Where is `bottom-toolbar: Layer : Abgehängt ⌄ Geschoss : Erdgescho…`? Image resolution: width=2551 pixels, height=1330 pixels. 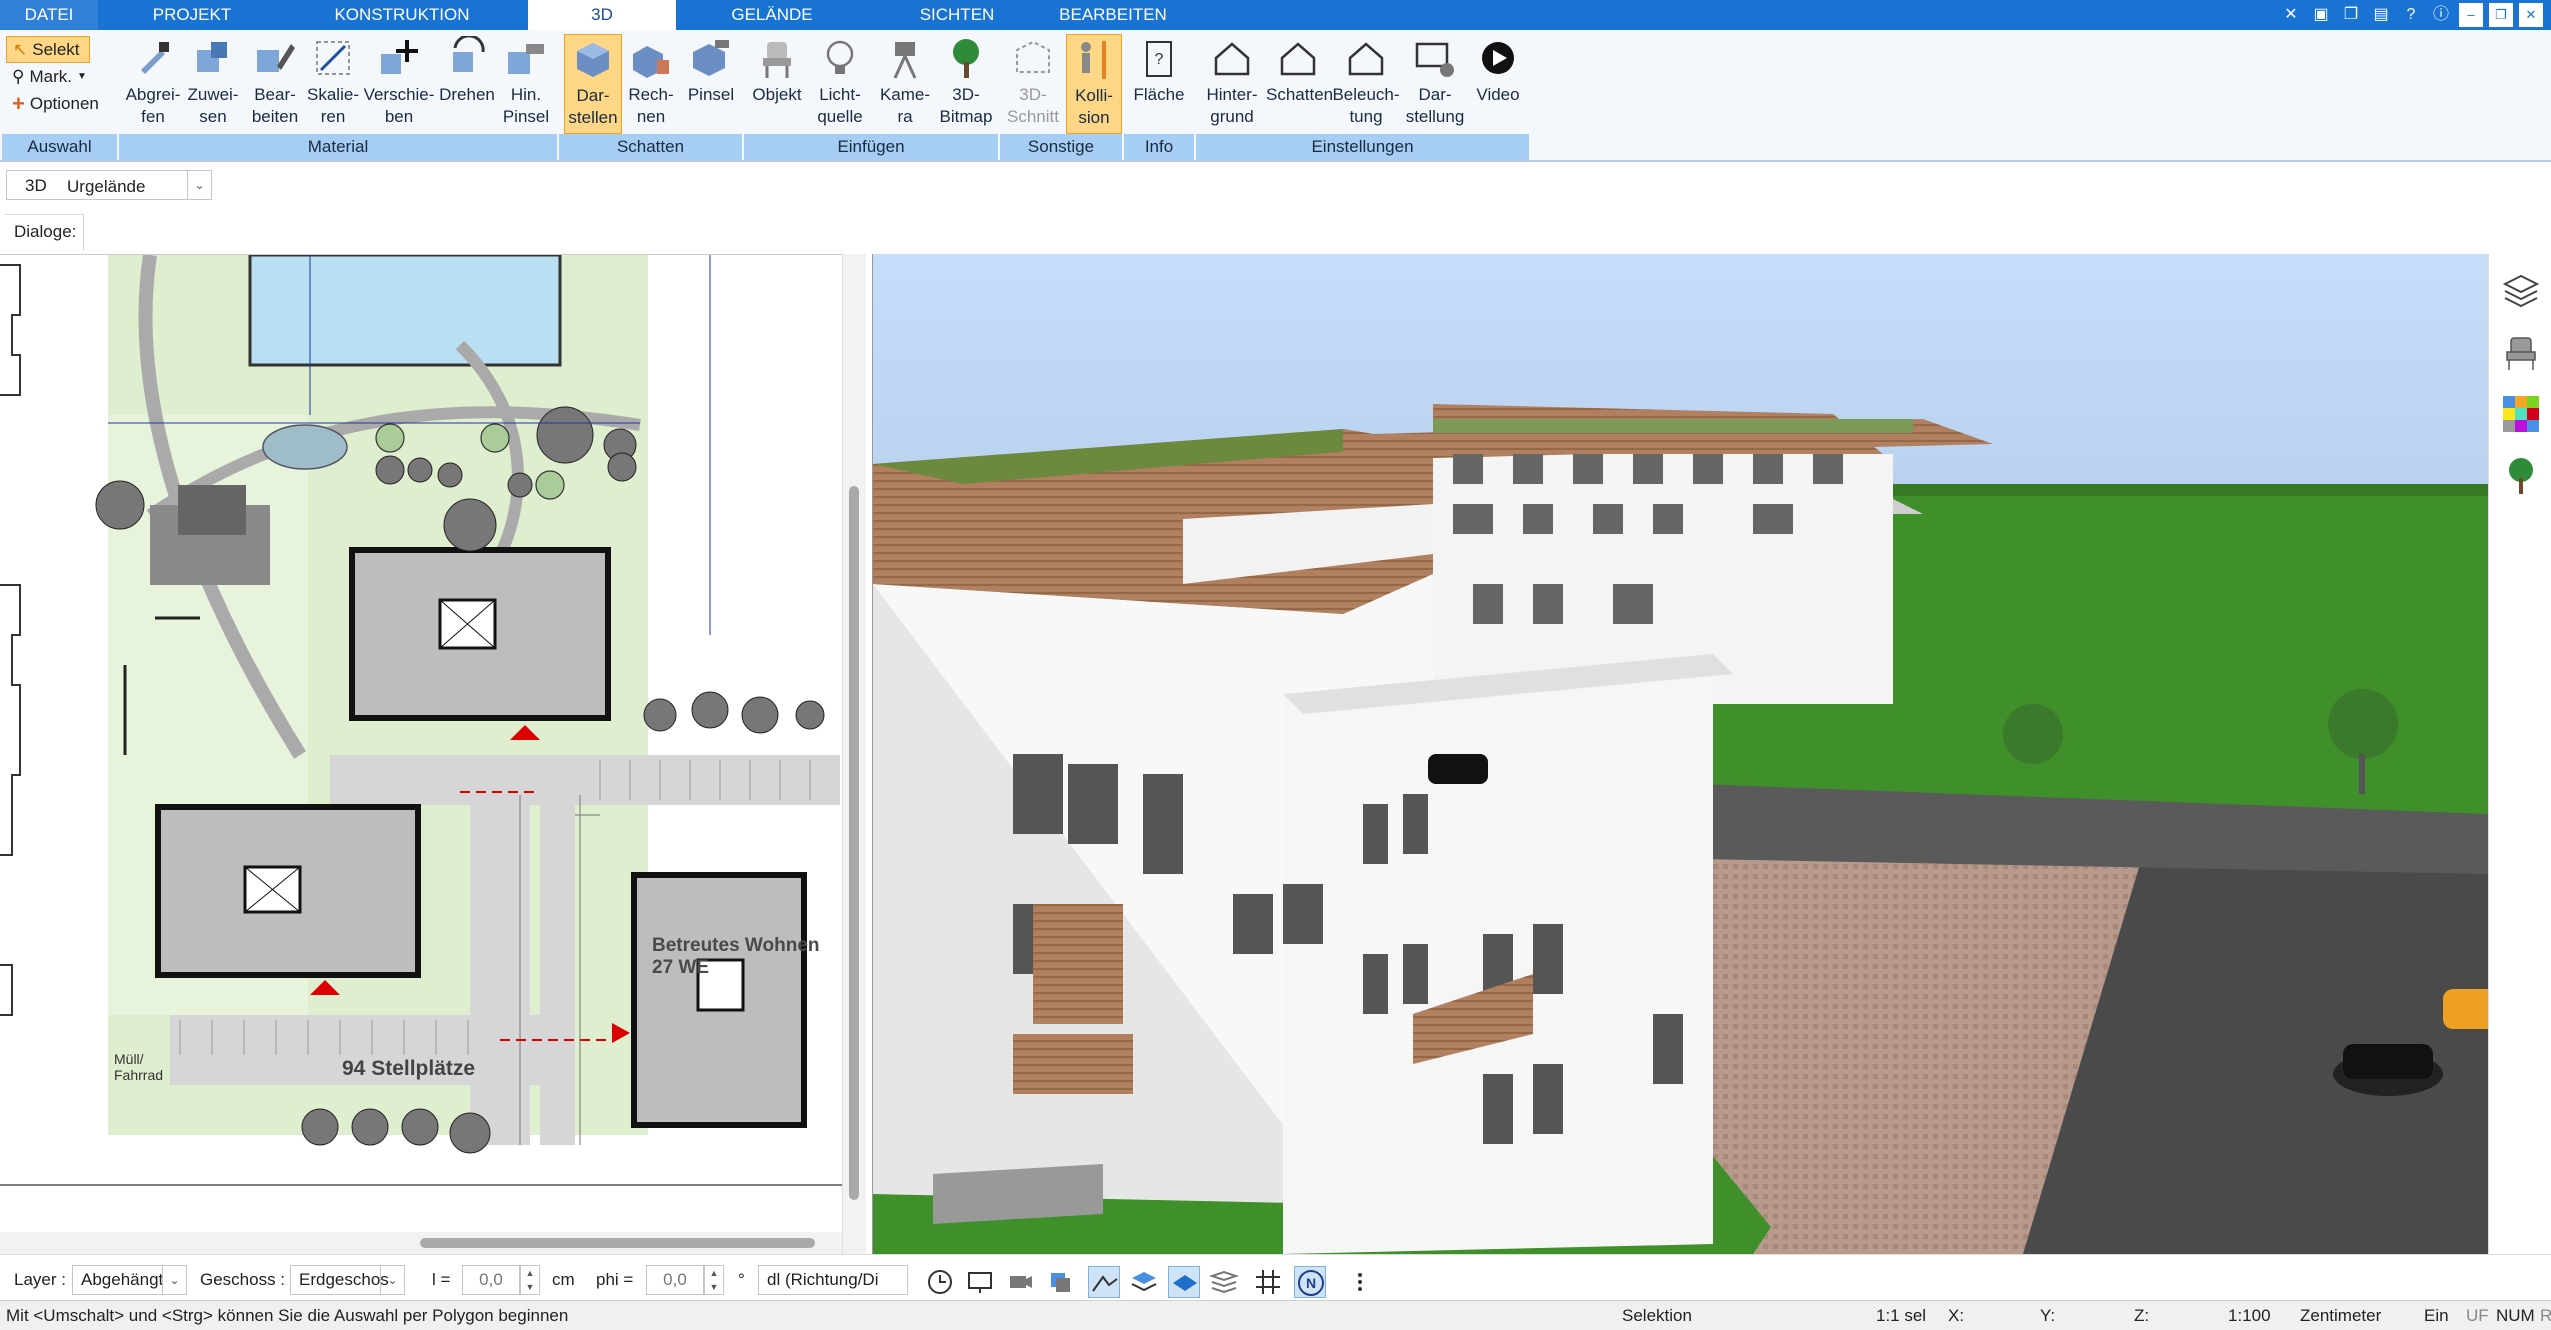 bottom-toolbar: Layer : Abgehängt ⌄ Geschoss : Erdgescho… is located at coordinates (1275, 1277).